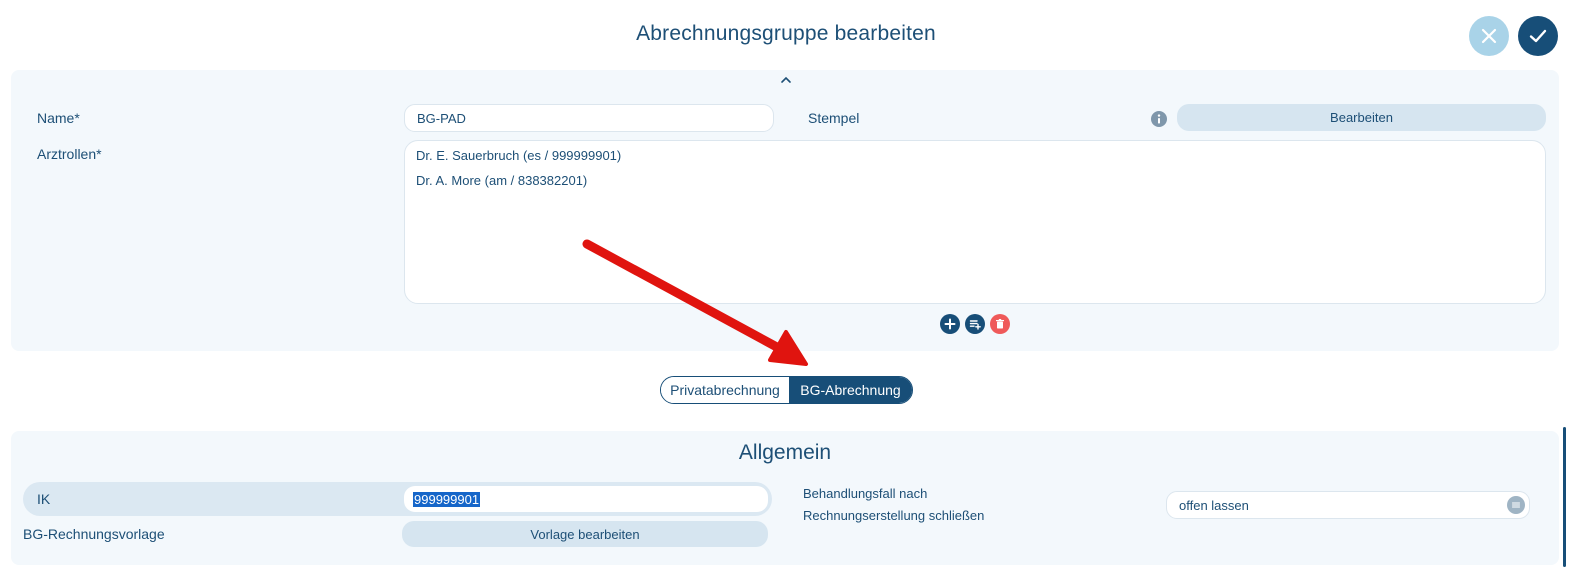 The image size is (1592, 581). I want to click on collapse-chevron-up-icon, so click(786, 80).